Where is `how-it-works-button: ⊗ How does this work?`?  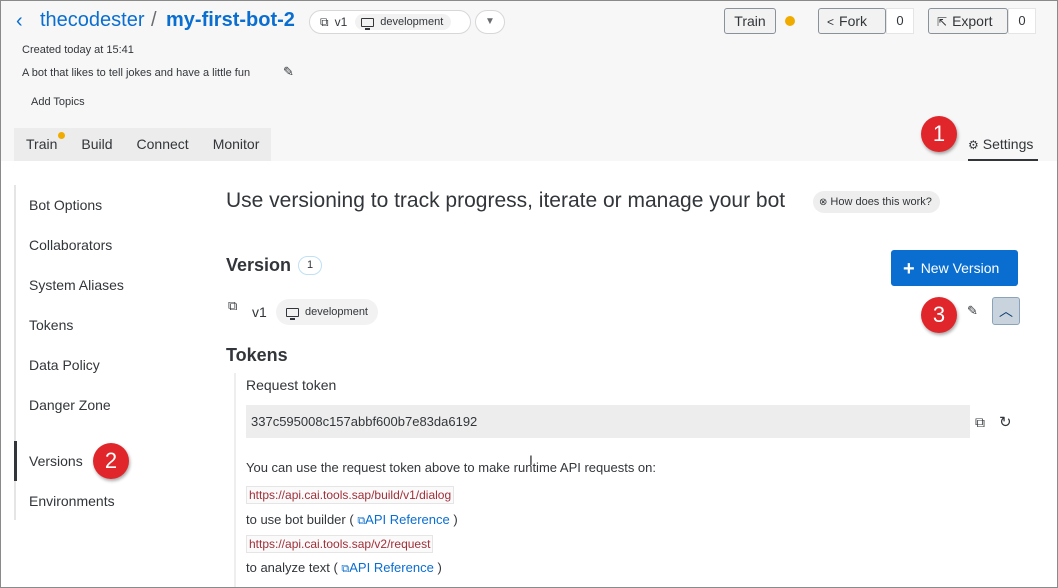
how-it-works-button: ⊗ How does this work? is located at coordinates (876, 202).